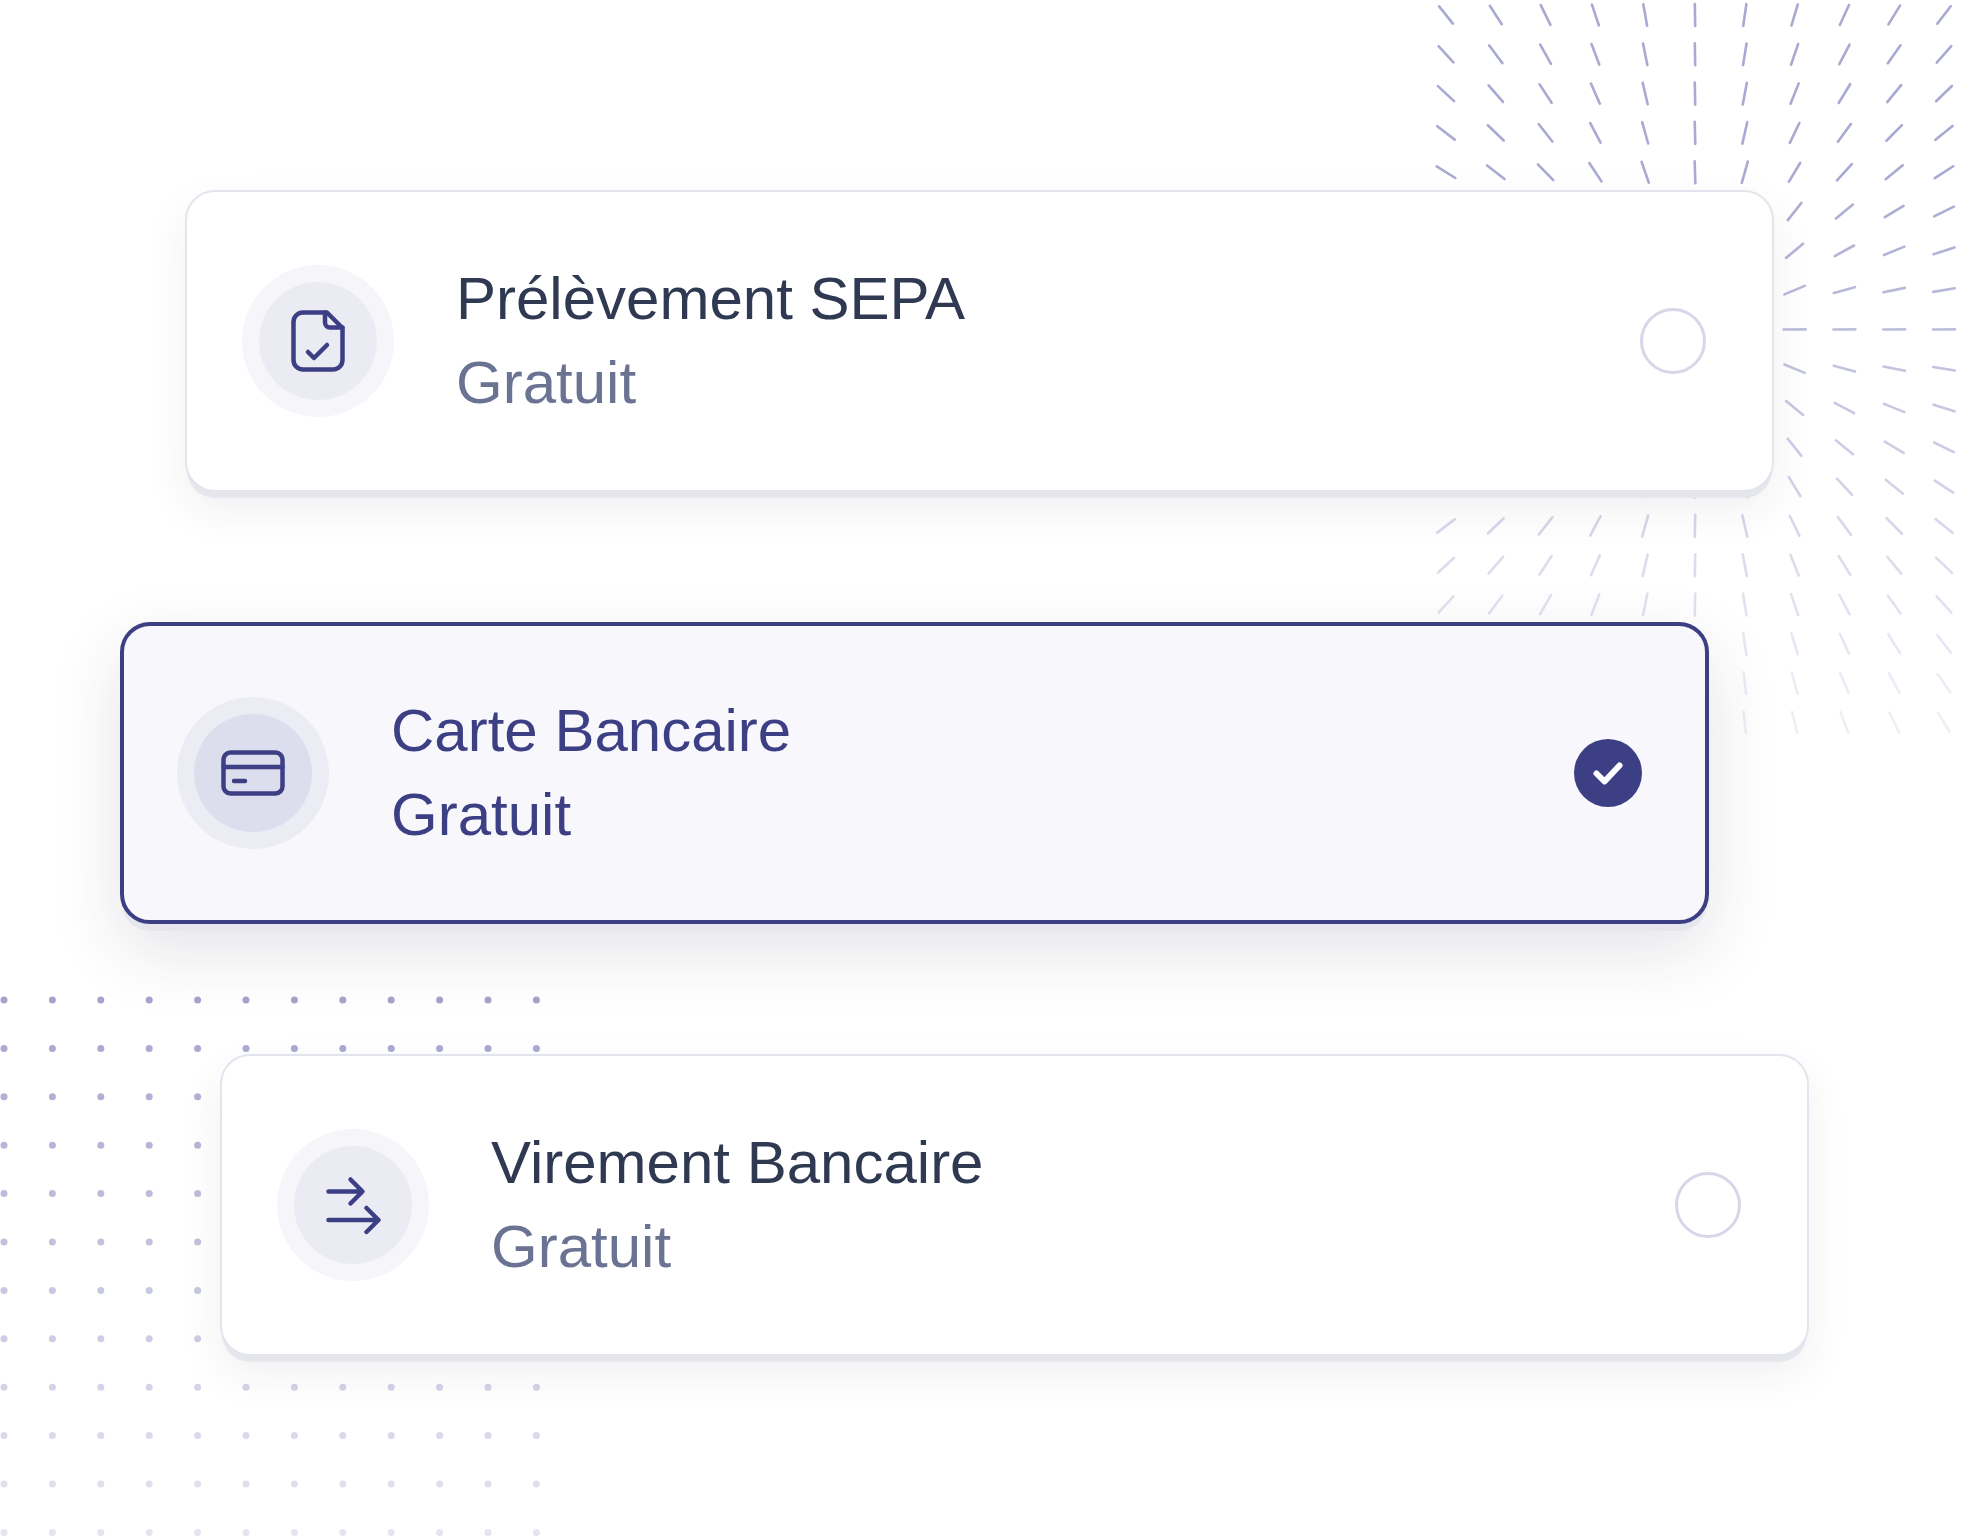 This screenshot has width=1964, height=1536. Describe the element at coordinates (711, 299) in the screenshot. I see `payment-method-name: Prélèvement SEPA` at that location.